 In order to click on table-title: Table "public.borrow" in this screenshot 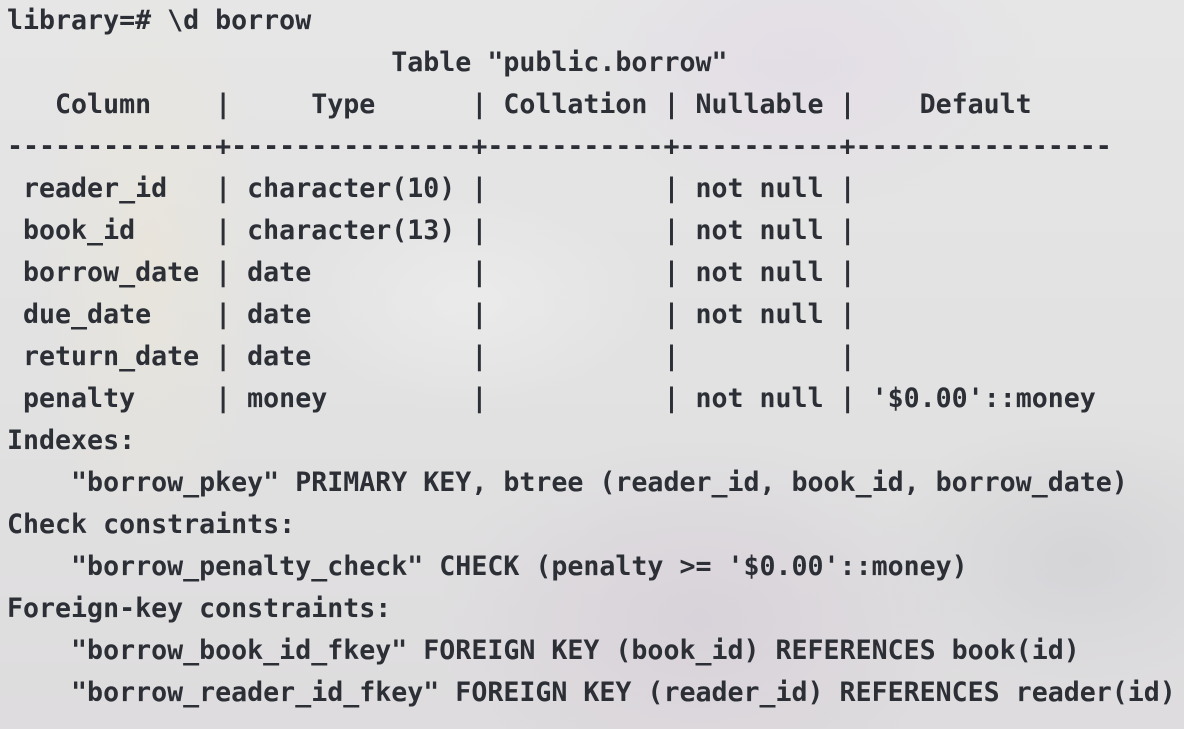, I will do `click(595, 63)`.